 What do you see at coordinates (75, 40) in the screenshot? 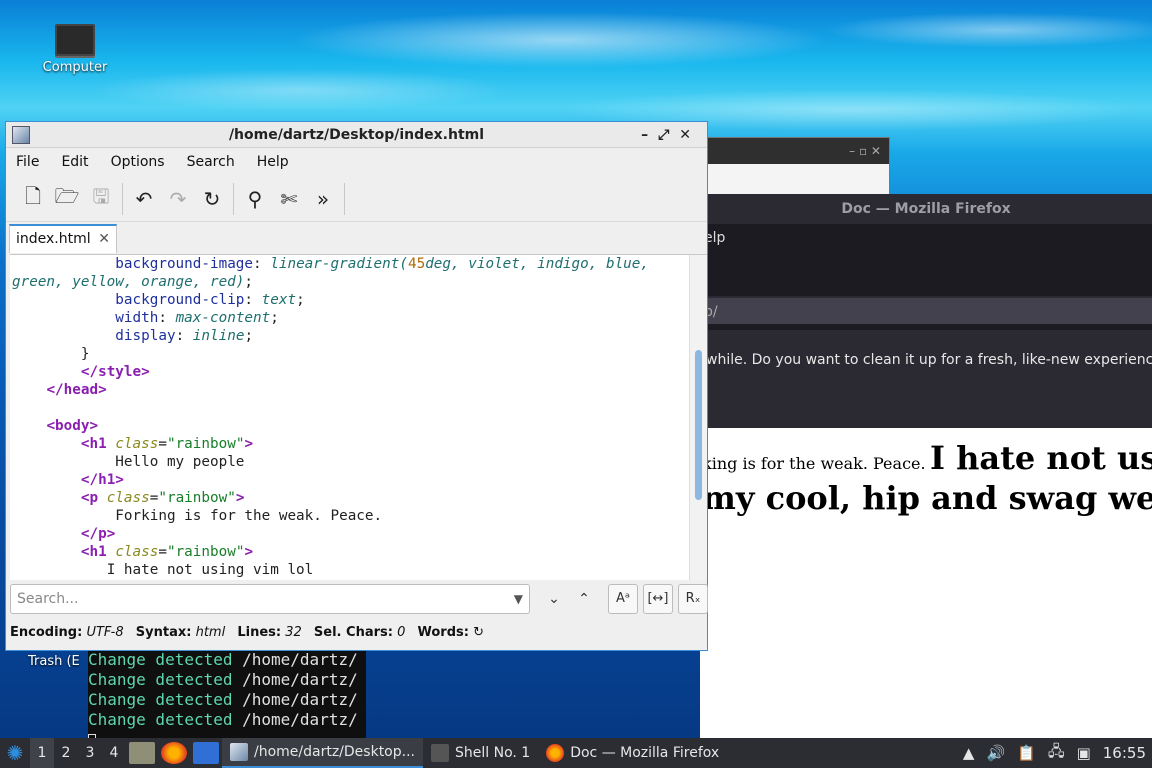
I see `computer-icon` at bounding box center [75, 40].